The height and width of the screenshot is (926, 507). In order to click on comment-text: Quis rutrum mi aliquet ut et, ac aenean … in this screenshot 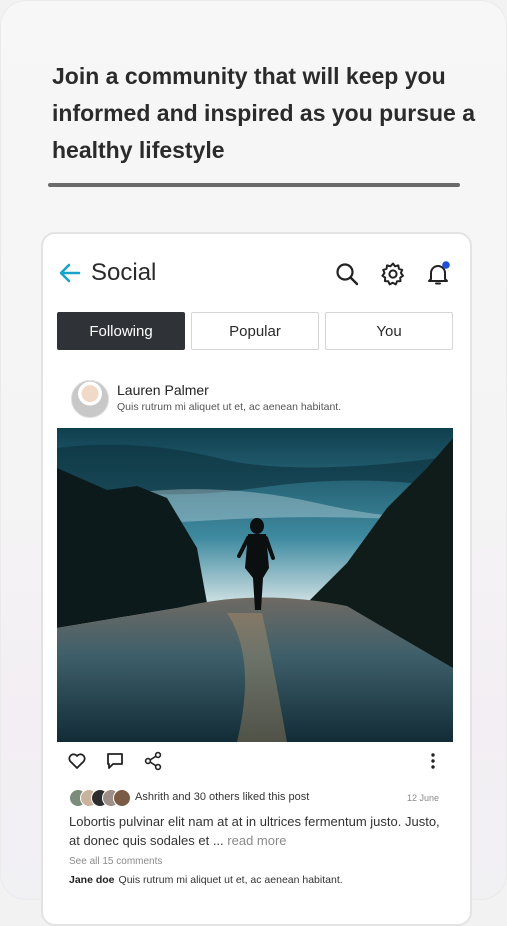, I will do `click(230, 880)`.